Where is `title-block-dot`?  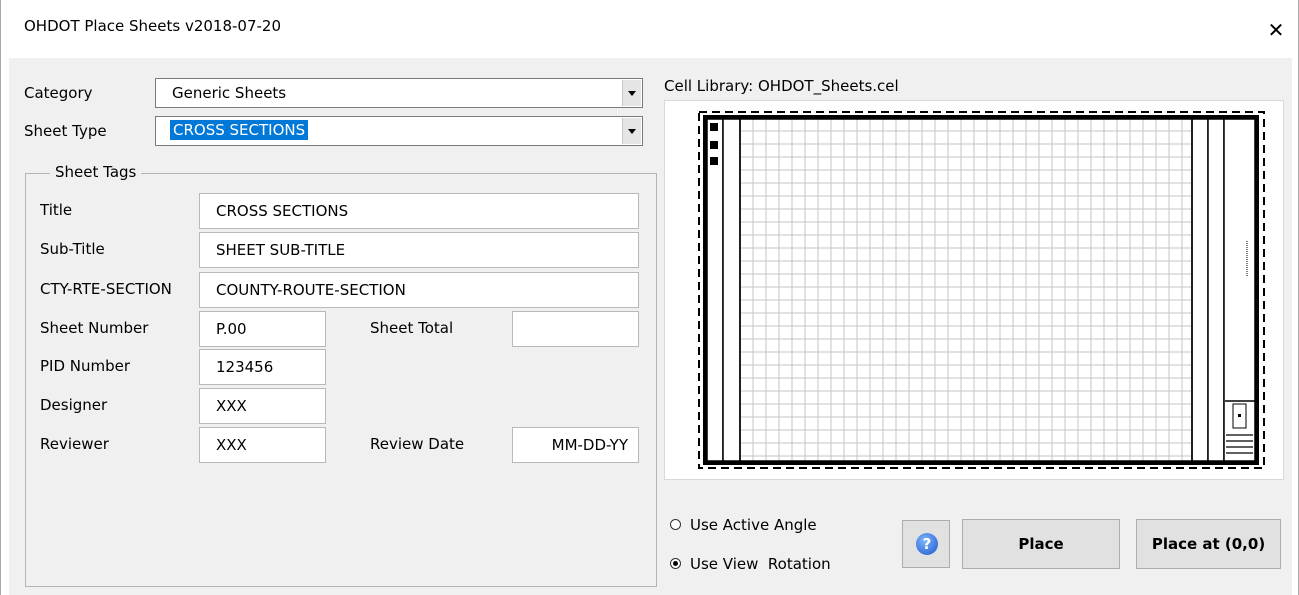
title-block-dot is located at coordinates (1239, 415).